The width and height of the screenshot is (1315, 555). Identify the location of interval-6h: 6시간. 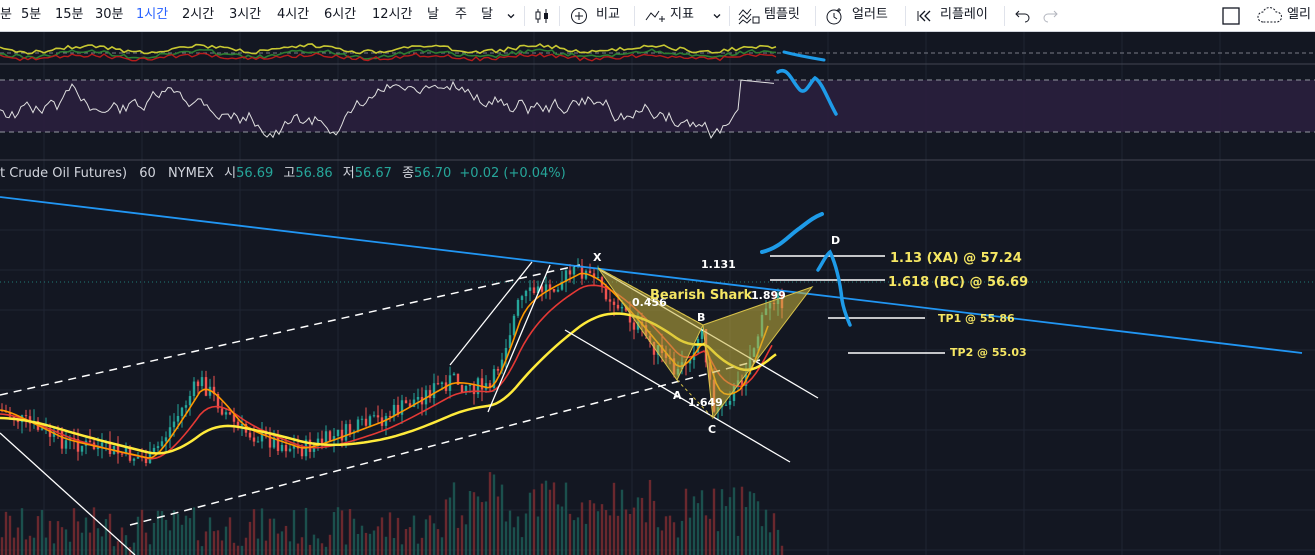
(340, 16).